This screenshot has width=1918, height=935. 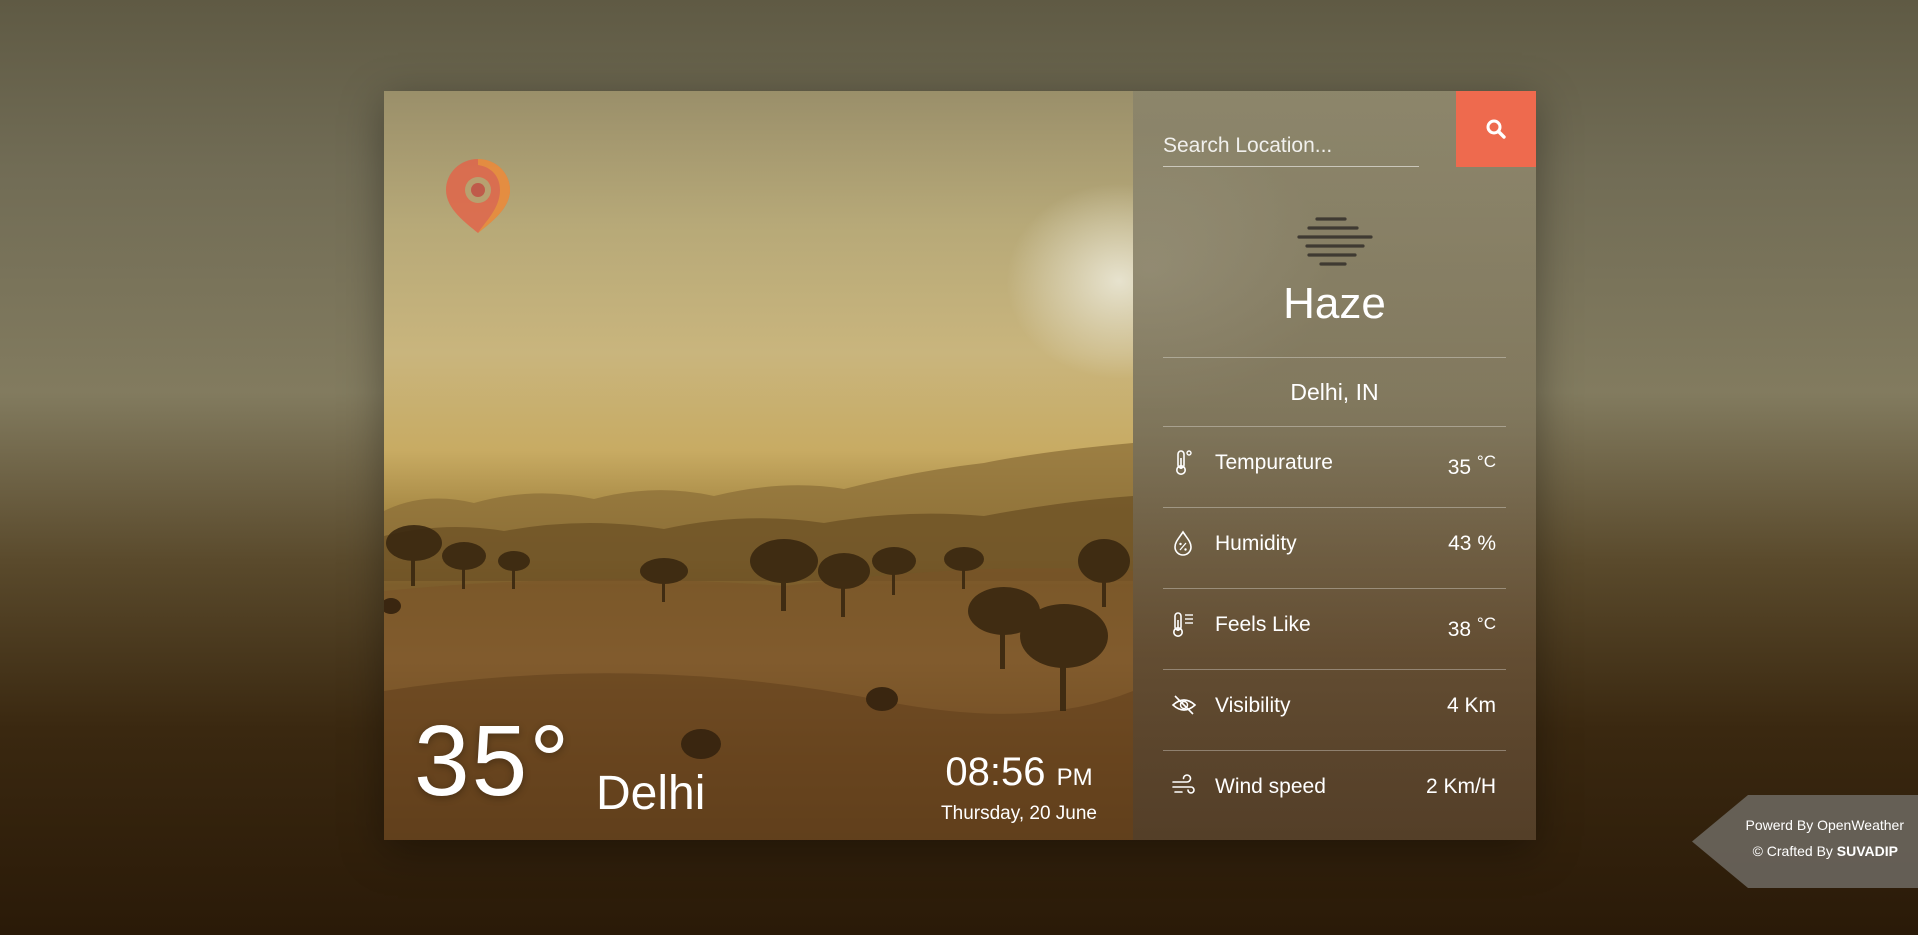 What do you see at coordinates (1334, 392) in the screenshot?
I see `location-name: Delhi, IN` at bounding box center [1334, 392].